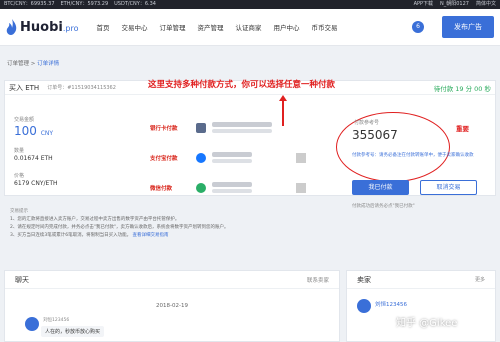 Image resolution: width=500 pixels, height=342 pixels. I want to click on nav-item-assets: 资产管理, so click(210, 27).